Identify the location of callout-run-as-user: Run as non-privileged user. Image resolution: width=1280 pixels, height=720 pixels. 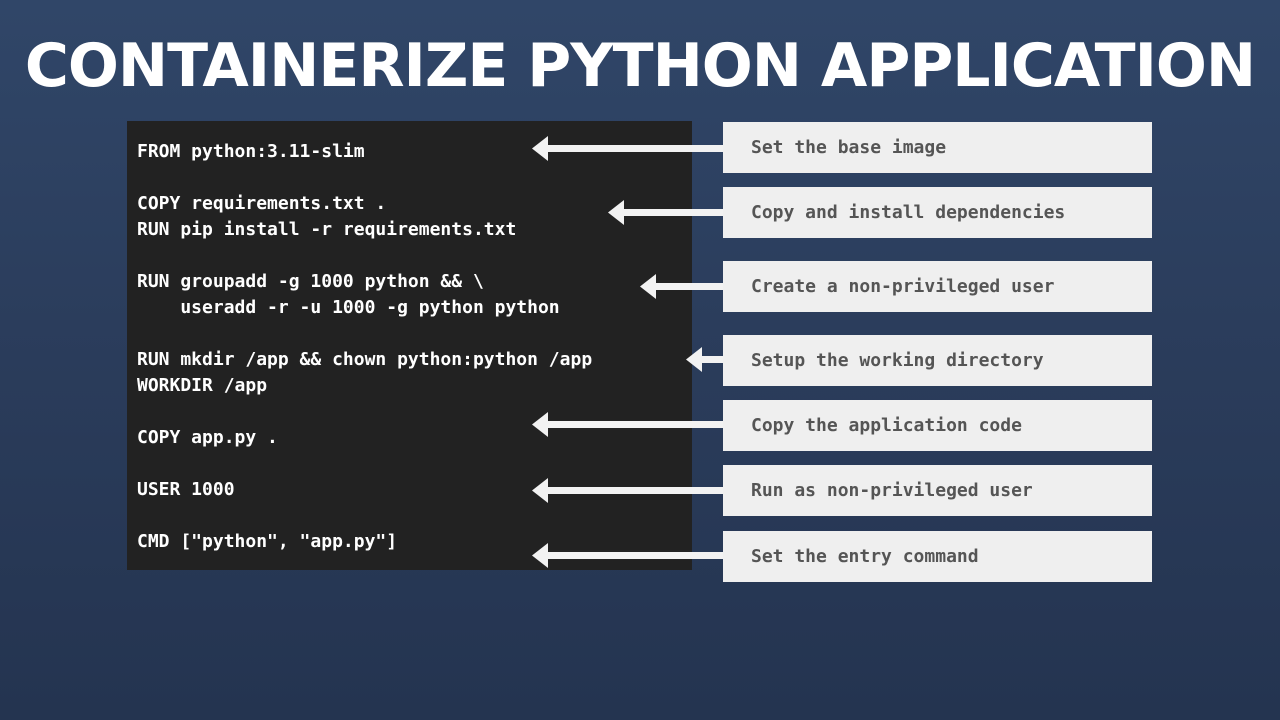
(937, 490).